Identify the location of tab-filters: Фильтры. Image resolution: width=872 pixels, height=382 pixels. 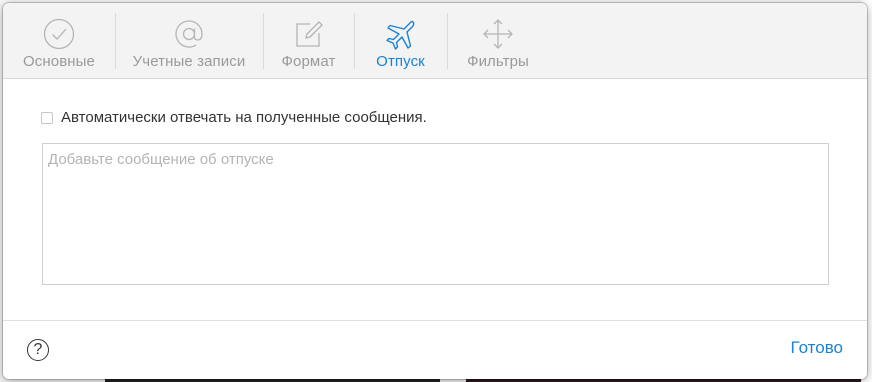
(498, 40).